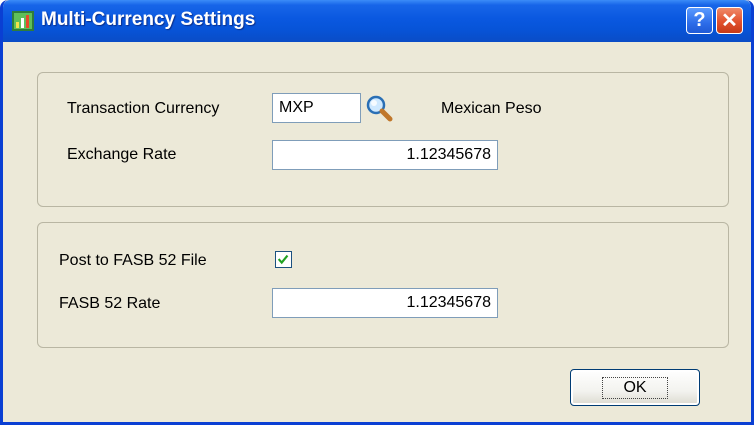 The height and width of the screenshot is (425, 754). What do you see at coordinates (316, 108) in the screenshot?
I see `transaction-currency-input` at bounding box center [316, 108].